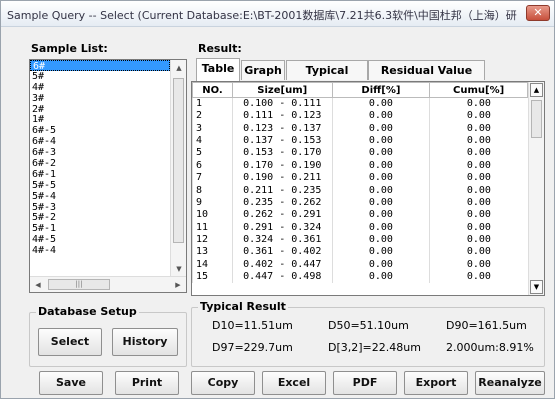 Image resolution: width=555 pixels, height=399 pixels. I want to click on table-row: 13 0.361 - 0.402 0.00 0.00, so click(360, 252).